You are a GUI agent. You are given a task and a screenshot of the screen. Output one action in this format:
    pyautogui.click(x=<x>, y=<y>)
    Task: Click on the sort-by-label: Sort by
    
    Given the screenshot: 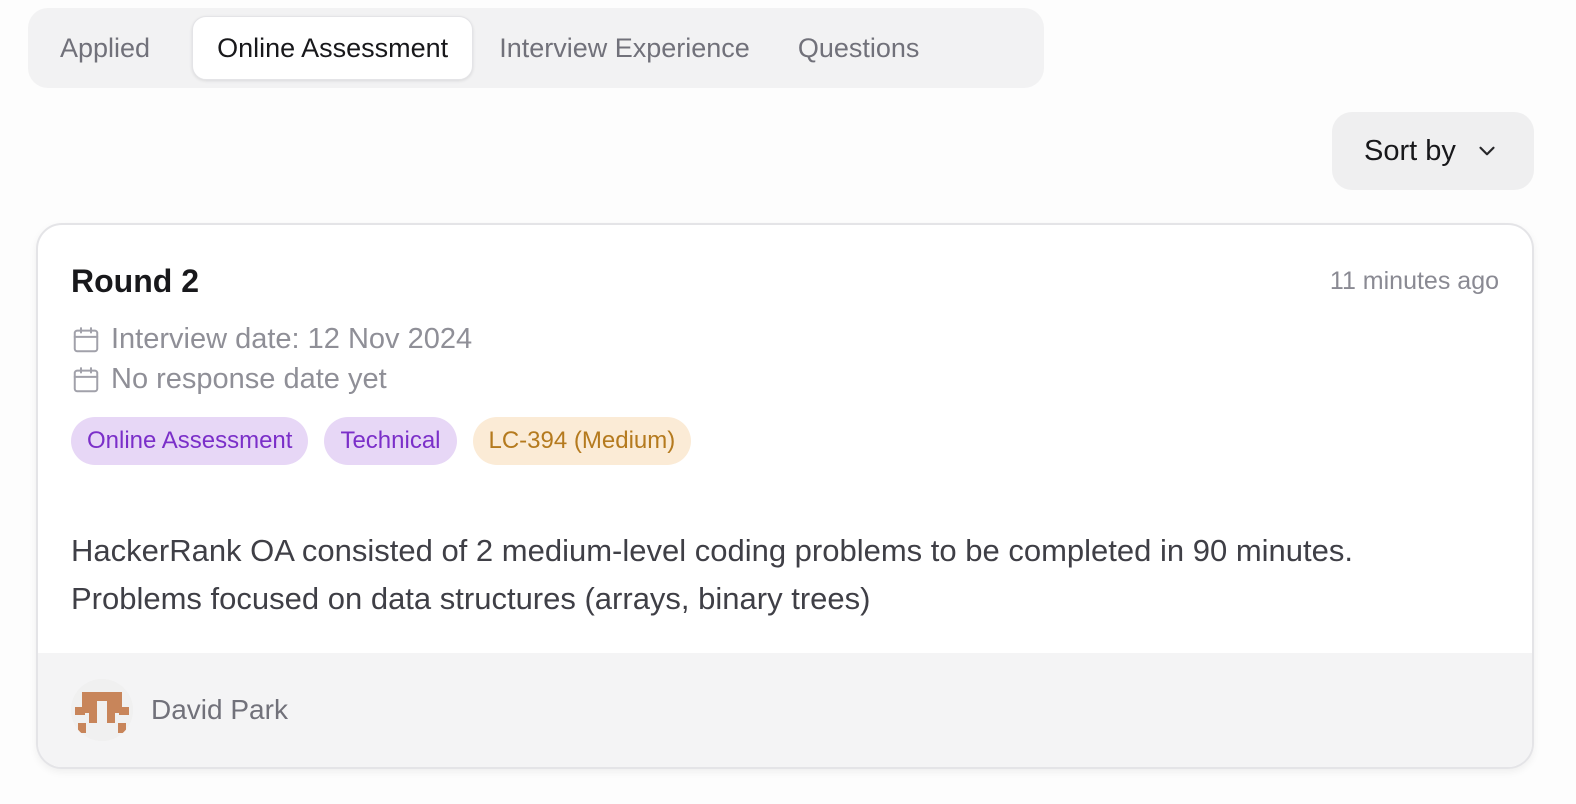 What is the action you would take?
    pyautogui.click(x=1410, y=150)
    